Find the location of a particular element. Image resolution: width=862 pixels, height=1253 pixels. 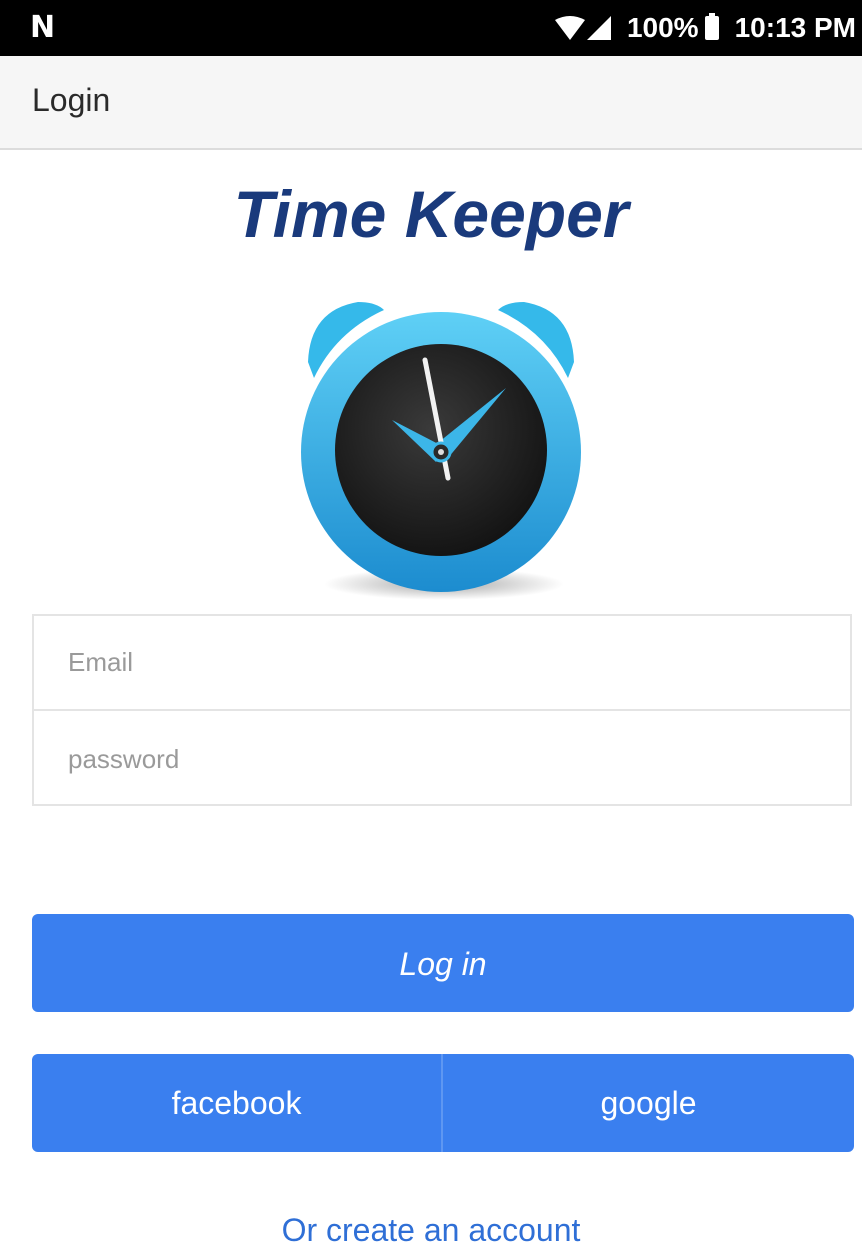

alarm-clock-icon is located at coordinates (441, 451).